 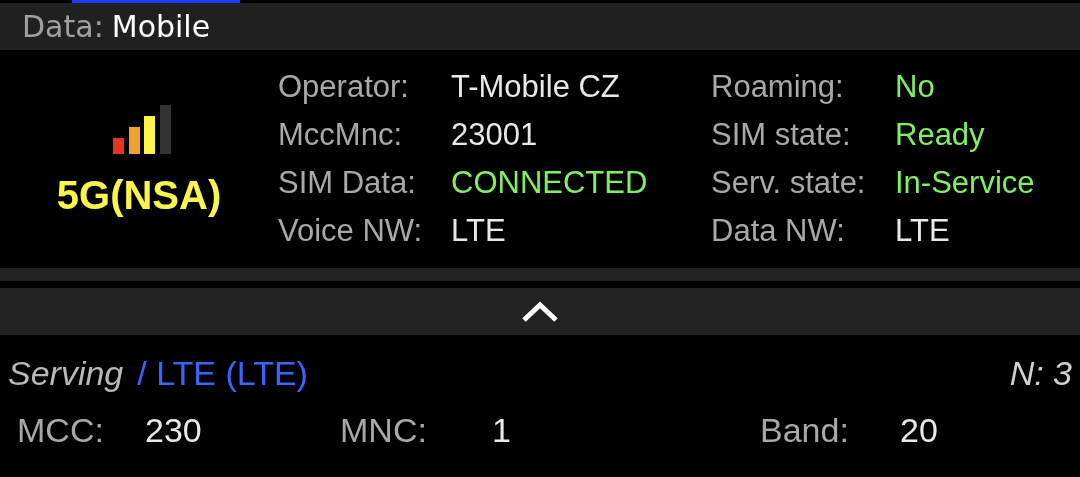 I want to click on cell-label: Band:, so click(x=805, y=430).